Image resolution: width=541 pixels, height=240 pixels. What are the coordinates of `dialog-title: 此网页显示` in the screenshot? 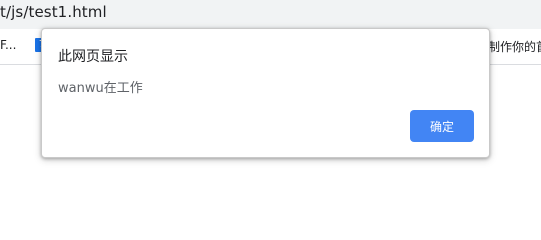 It's located at (93, 57).